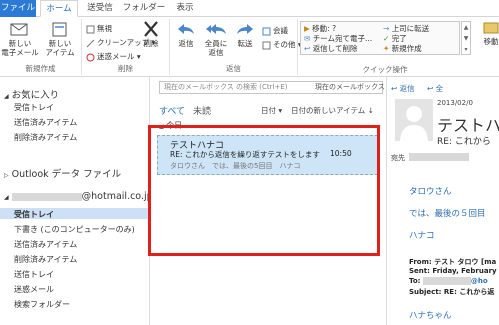 Image resolution: width=499 pixels, height=325 pixels. What do you see at coordinates (249, 8) in the screenshot?
I see `ribbon-tab-bar: ファイル ホーム 送受信 フォルダー 表示` at bounding box center [249, 8].